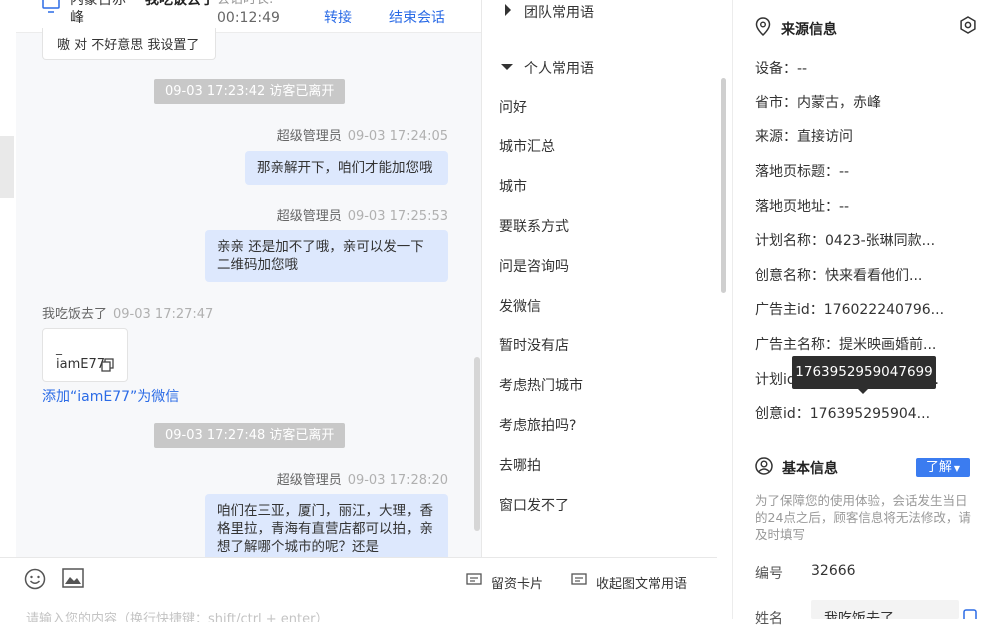 The width and height of the screenshot is (981, 628). Describe the element at coordinates (763, 26) in the screenshot. I see `location-icon` at that location.